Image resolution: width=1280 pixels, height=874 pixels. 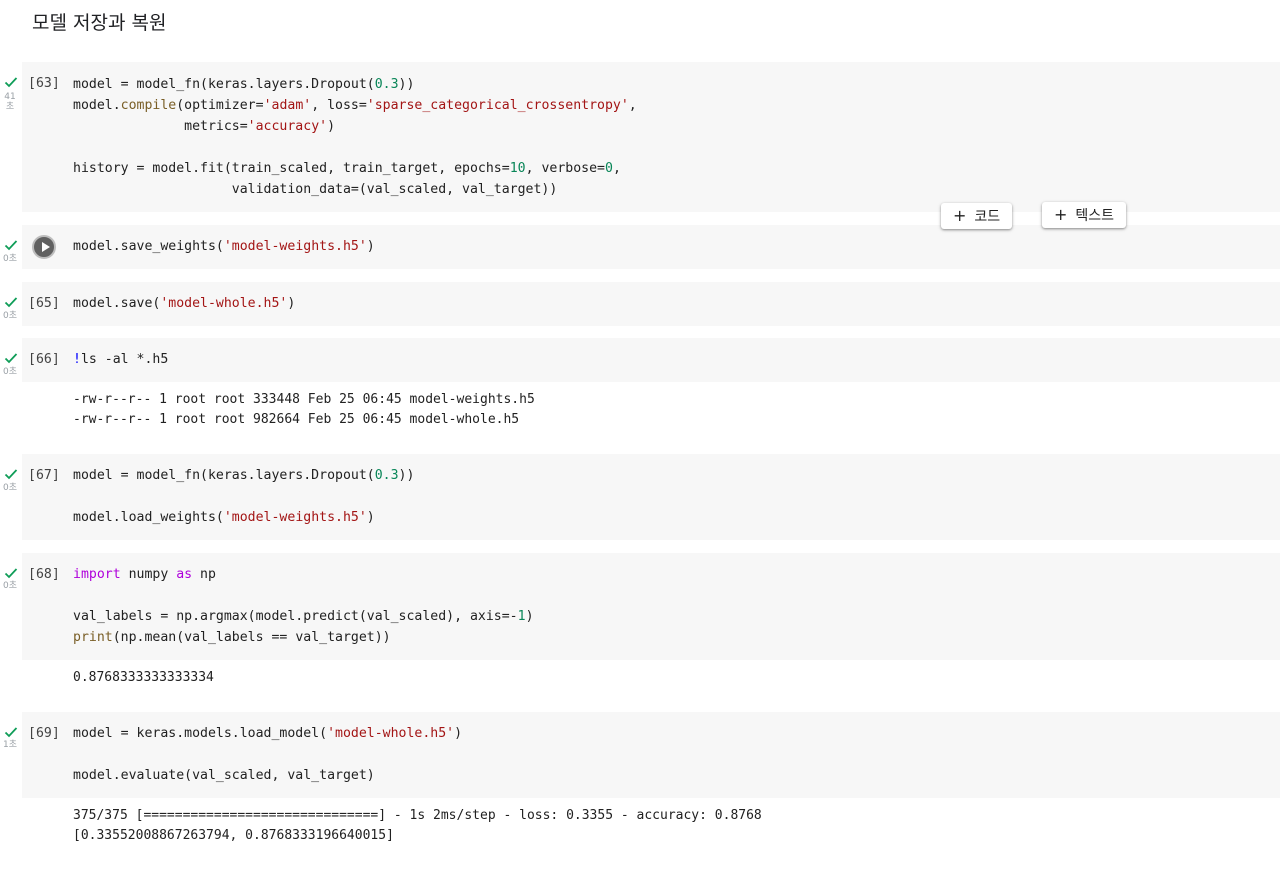 I want to click on add-text-button: + 텍스트, so click(x=1084, y=215).